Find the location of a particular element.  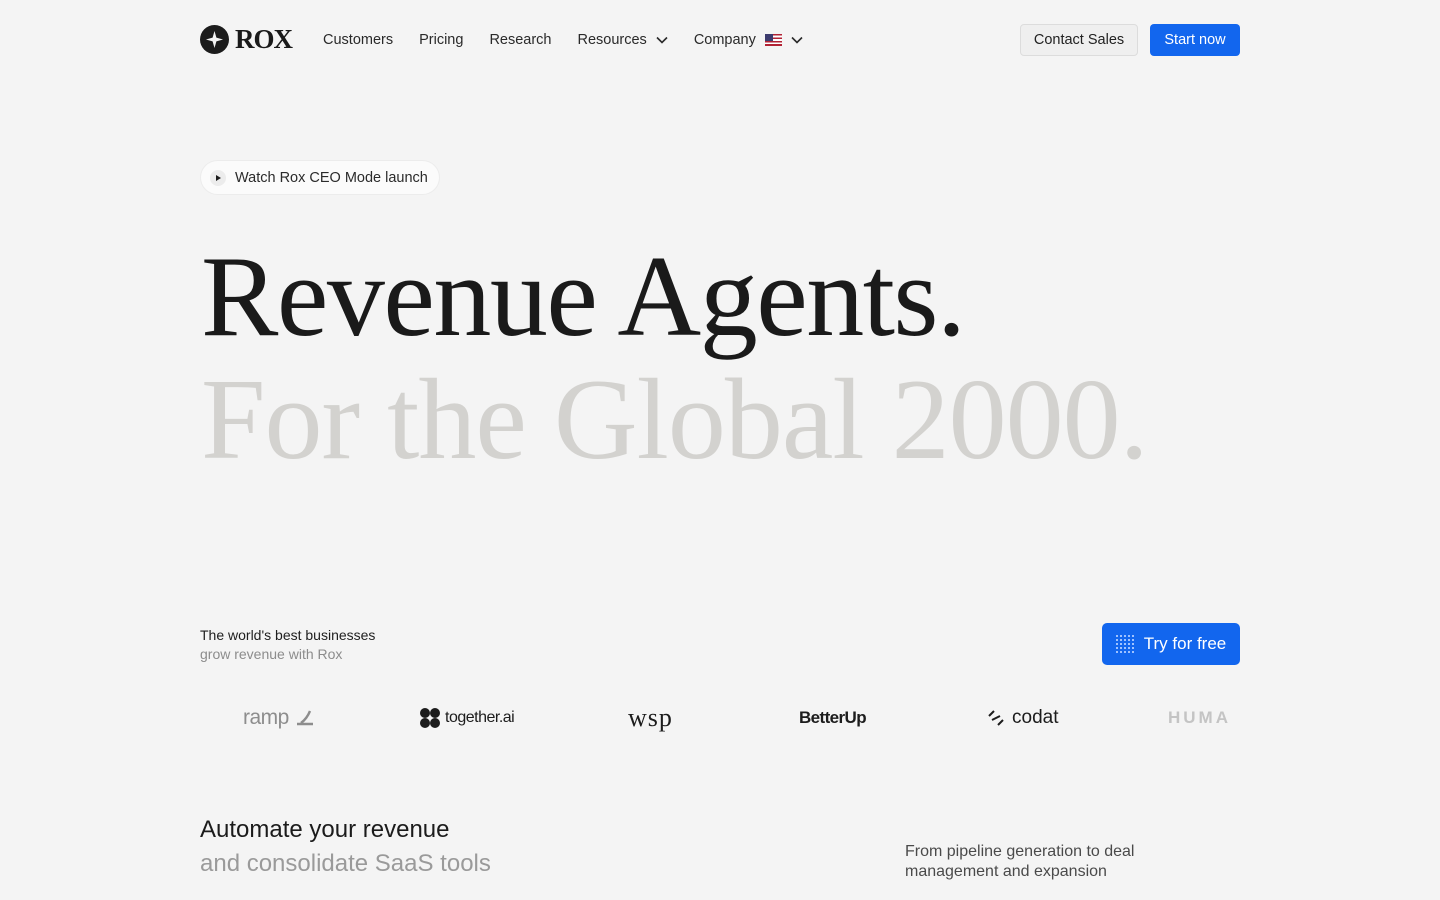

try-for-free-button: Try for free is located at coordinates (1171, 644).